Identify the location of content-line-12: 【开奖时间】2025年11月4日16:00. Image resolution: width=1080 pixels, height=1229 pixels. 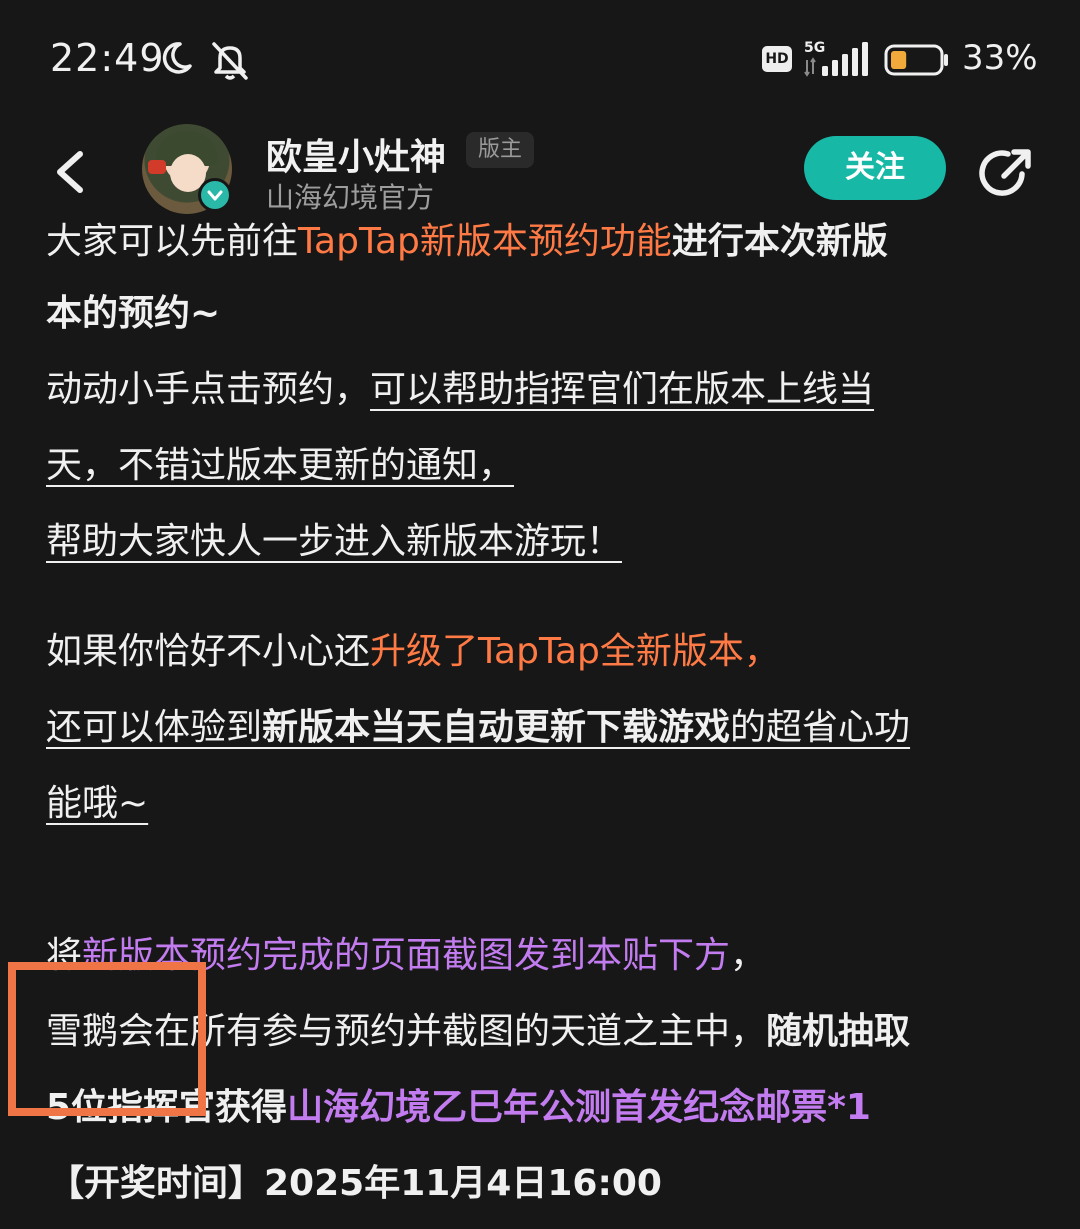
(355, 1183).